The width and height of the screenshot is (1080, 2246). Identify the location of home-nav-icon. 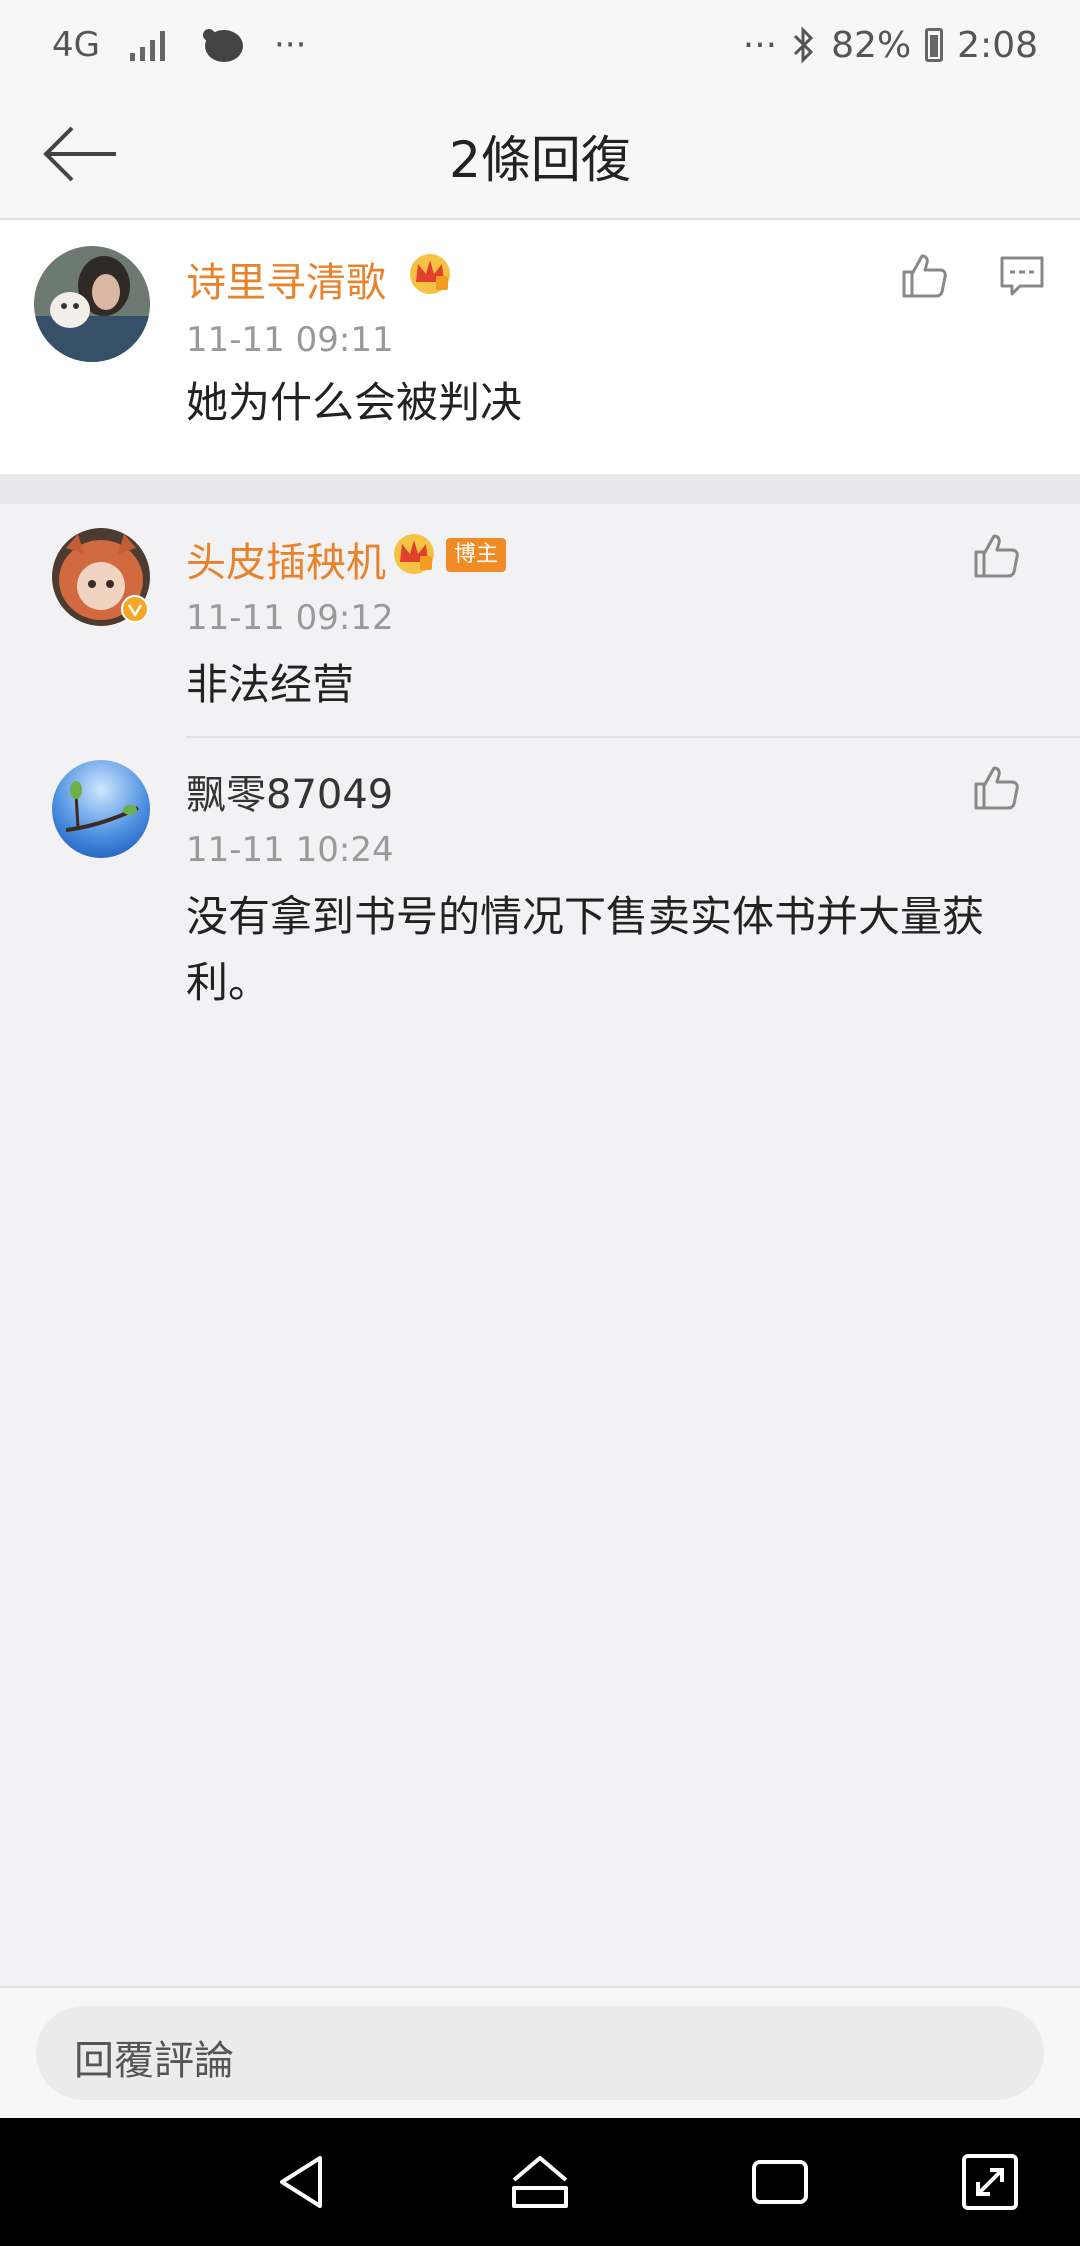
(540, 2182).